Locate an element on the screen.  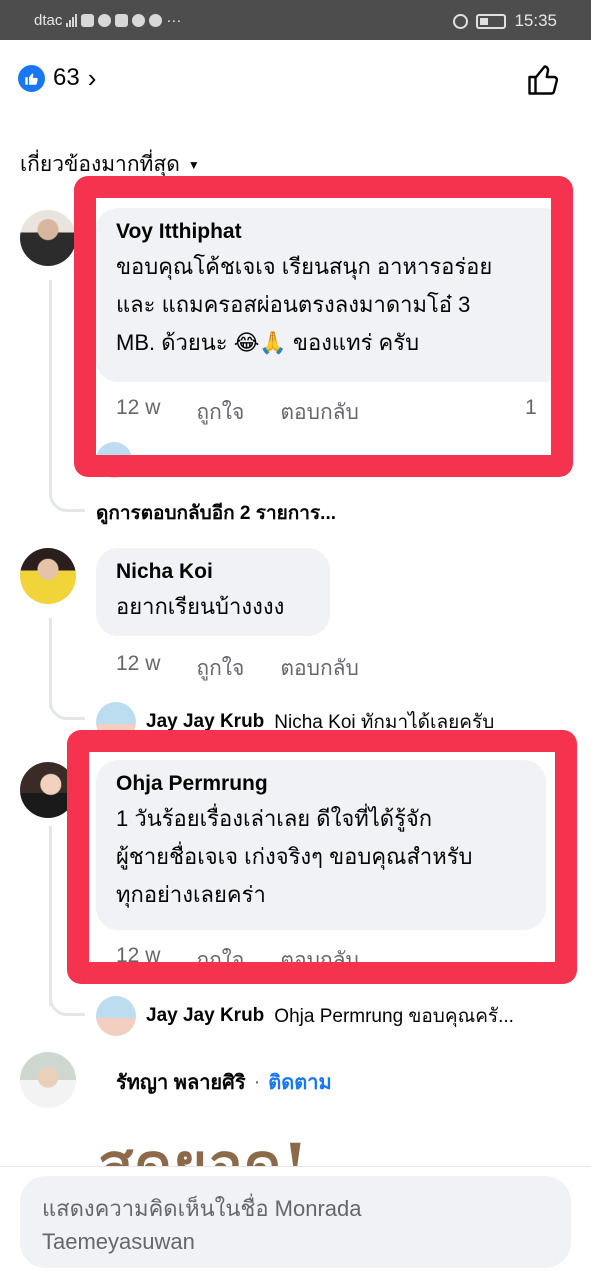
reaction-count: 63 is located at coordinates (66, 77).